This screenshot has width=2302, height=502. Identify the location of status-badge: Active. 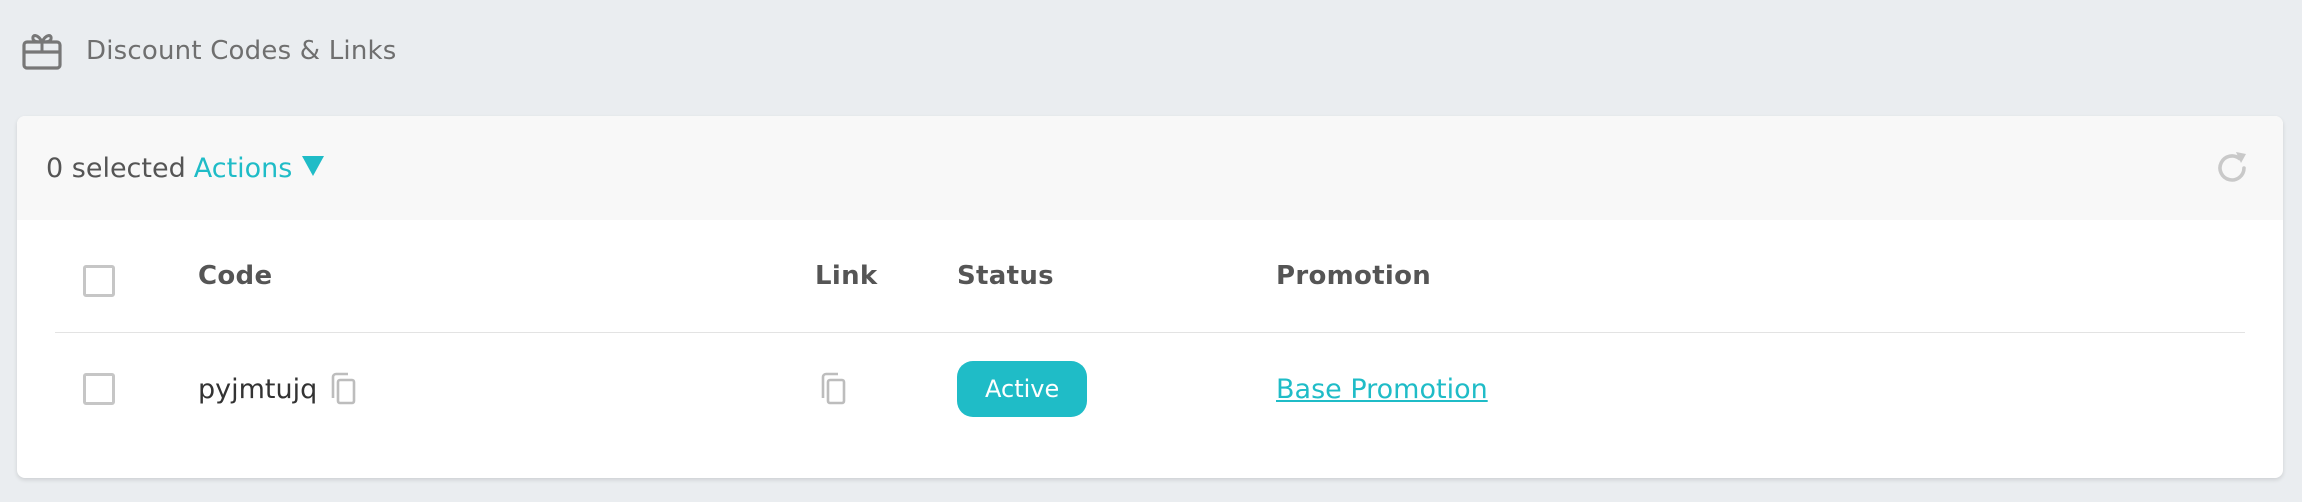
(1022, 389).